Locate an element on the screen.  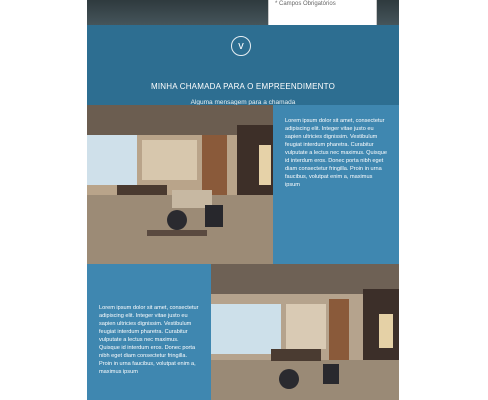
contact-form: * Campos Obrigatórios is located at coordinates (322, 14).